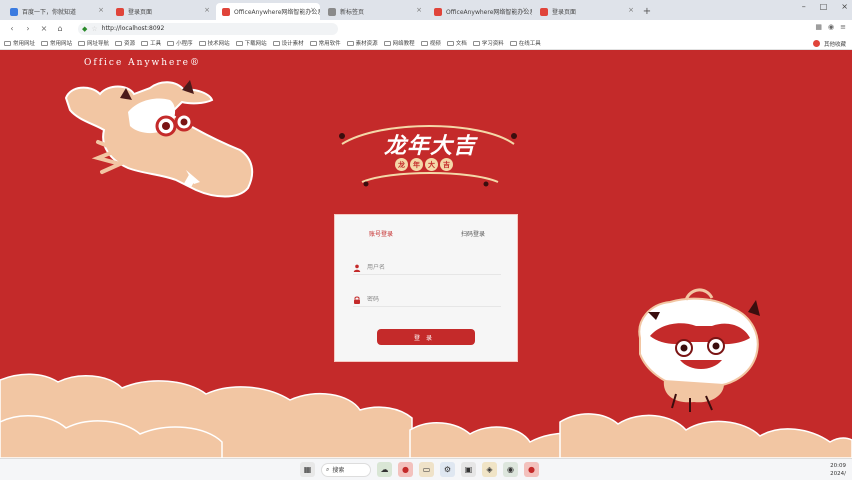 The height and width of the screenshot is (480, 852). I want to click on bookmark-folder: 视频, so click(430, 43).